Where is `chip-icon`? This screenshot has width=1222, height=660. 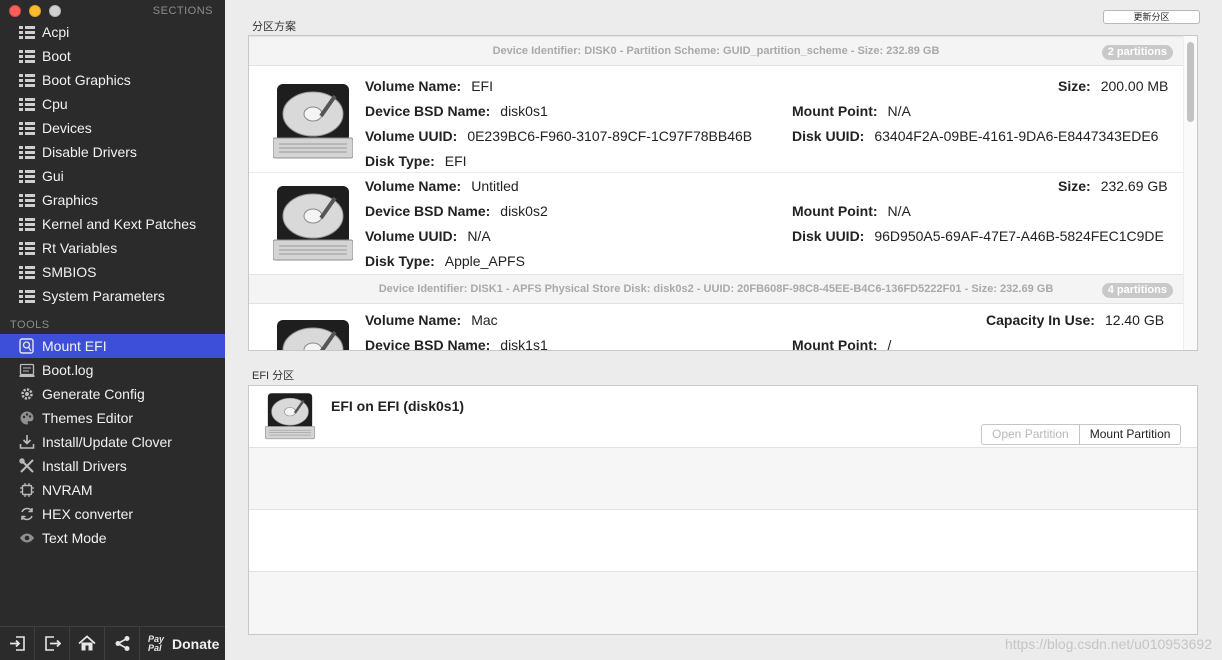
chip-icon is located at coordinates (26, 490).